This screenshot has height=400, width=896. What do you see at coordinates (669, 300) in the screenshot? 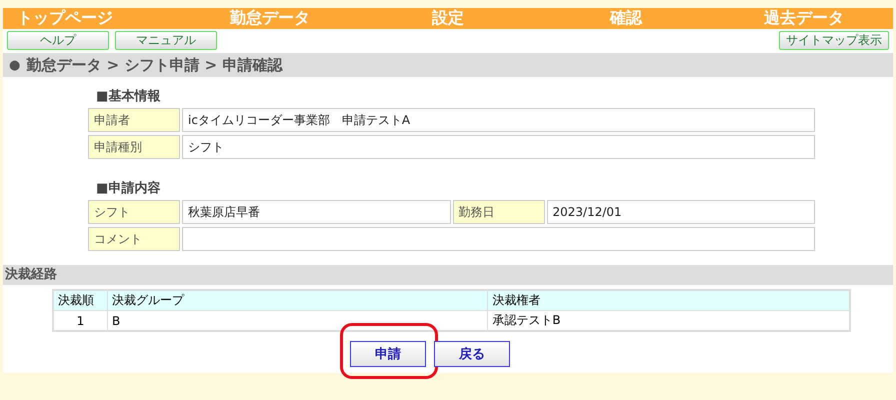
I see `column-header: 決裁権者` at bounding box center [669, 300].